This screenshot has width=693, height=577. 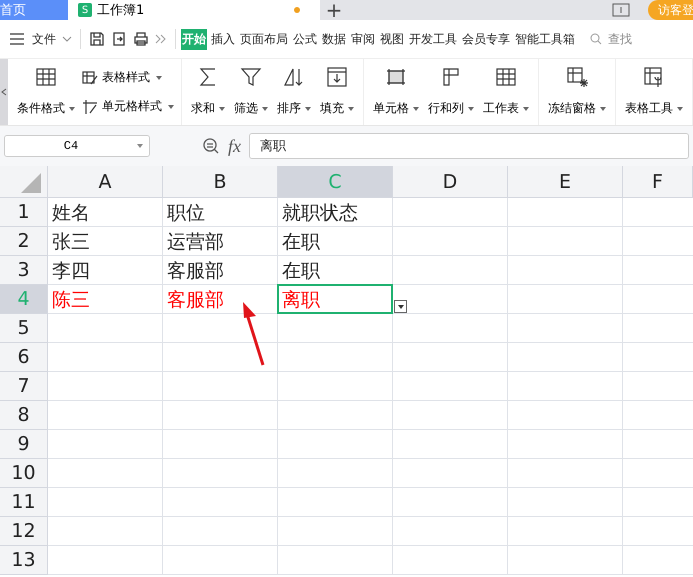 What do you see at coordinates (545, 39) in the screenshot?
I see `ribbon-tab: 智能工具箱` at bounding box center [545, 39].